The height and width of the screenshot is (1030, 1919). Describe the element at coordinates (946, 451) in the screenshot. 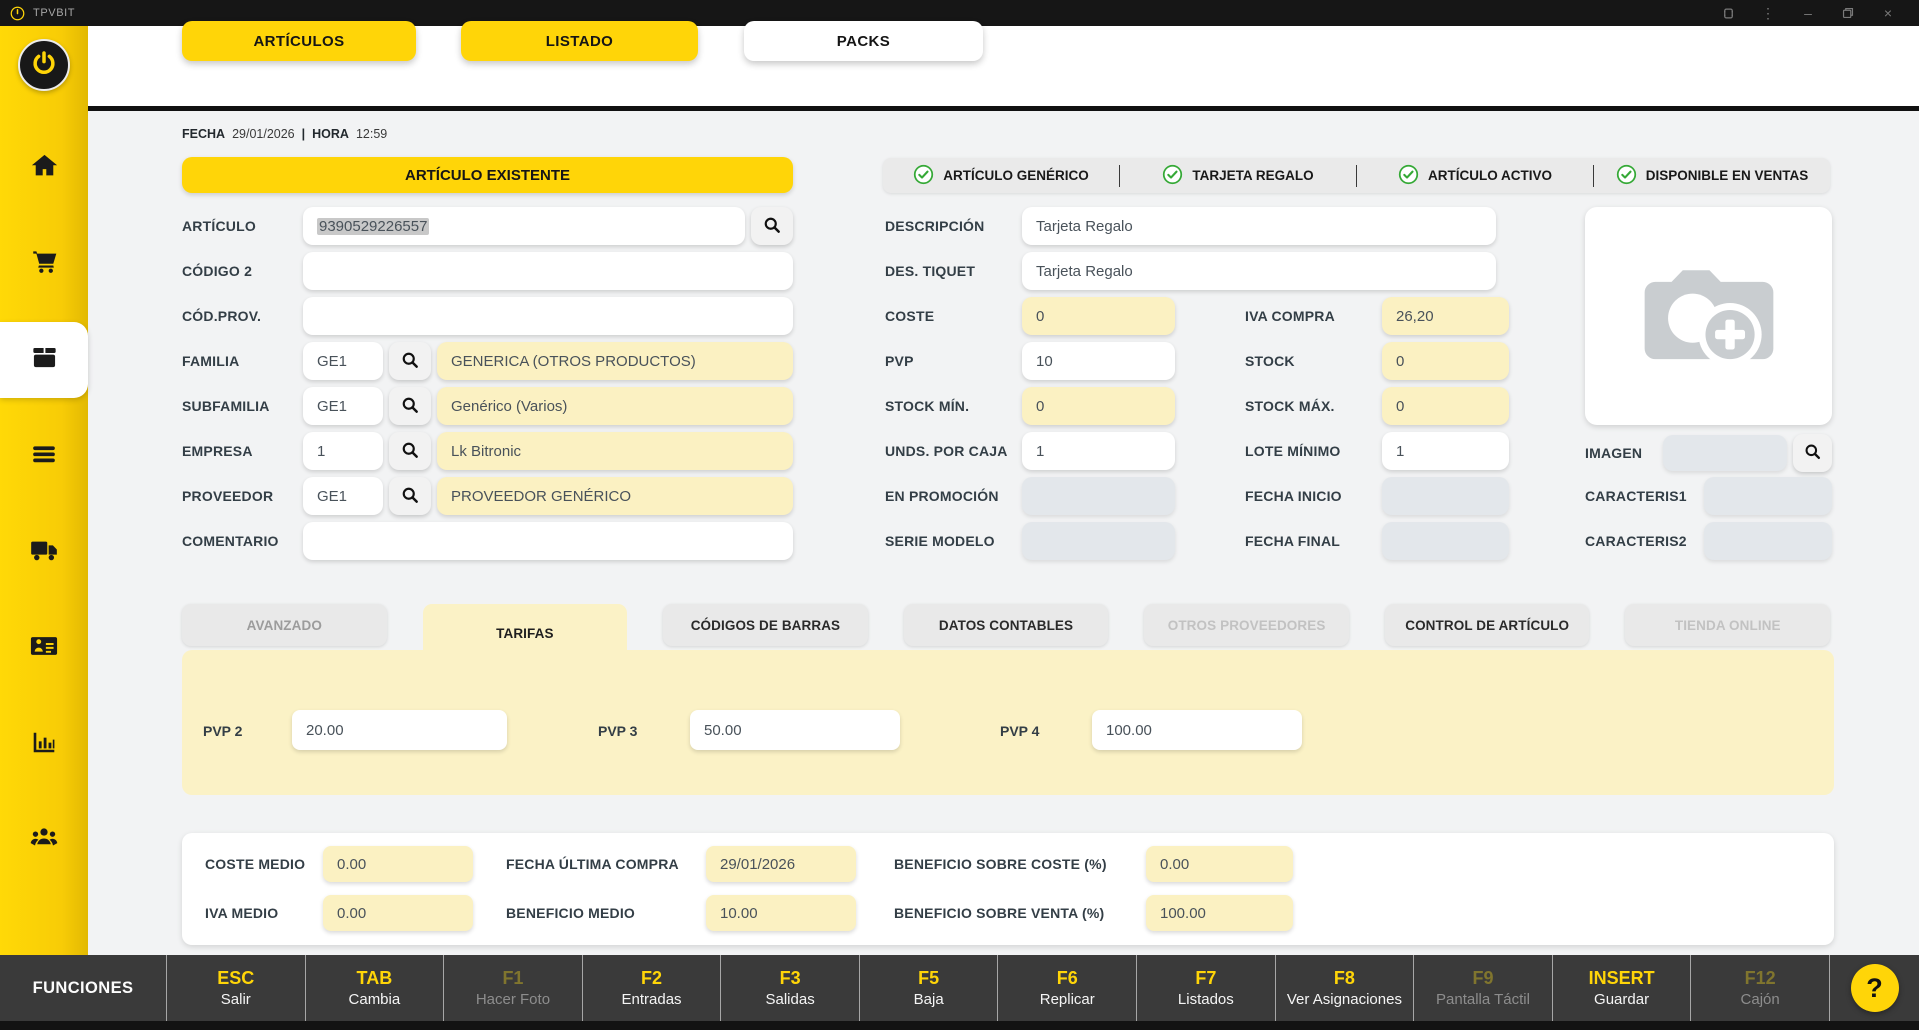

I see `unds-caja-label: UNDS. POR CAJA` at that location.